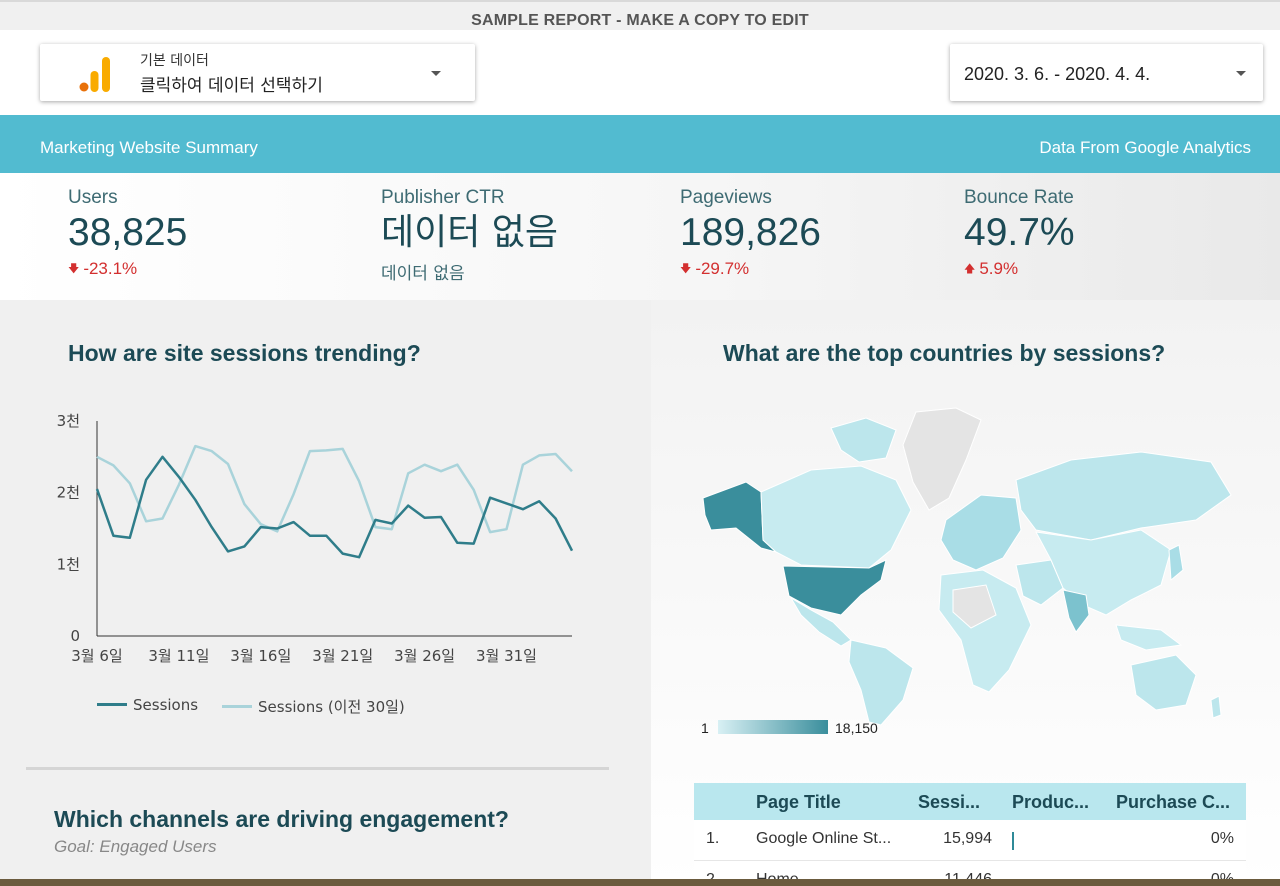 The image size is (1280, 886). What do you see at coordinates (705, 728) in the screenshot?
I see `scale-min: 1` at bounding box center [705, 728].